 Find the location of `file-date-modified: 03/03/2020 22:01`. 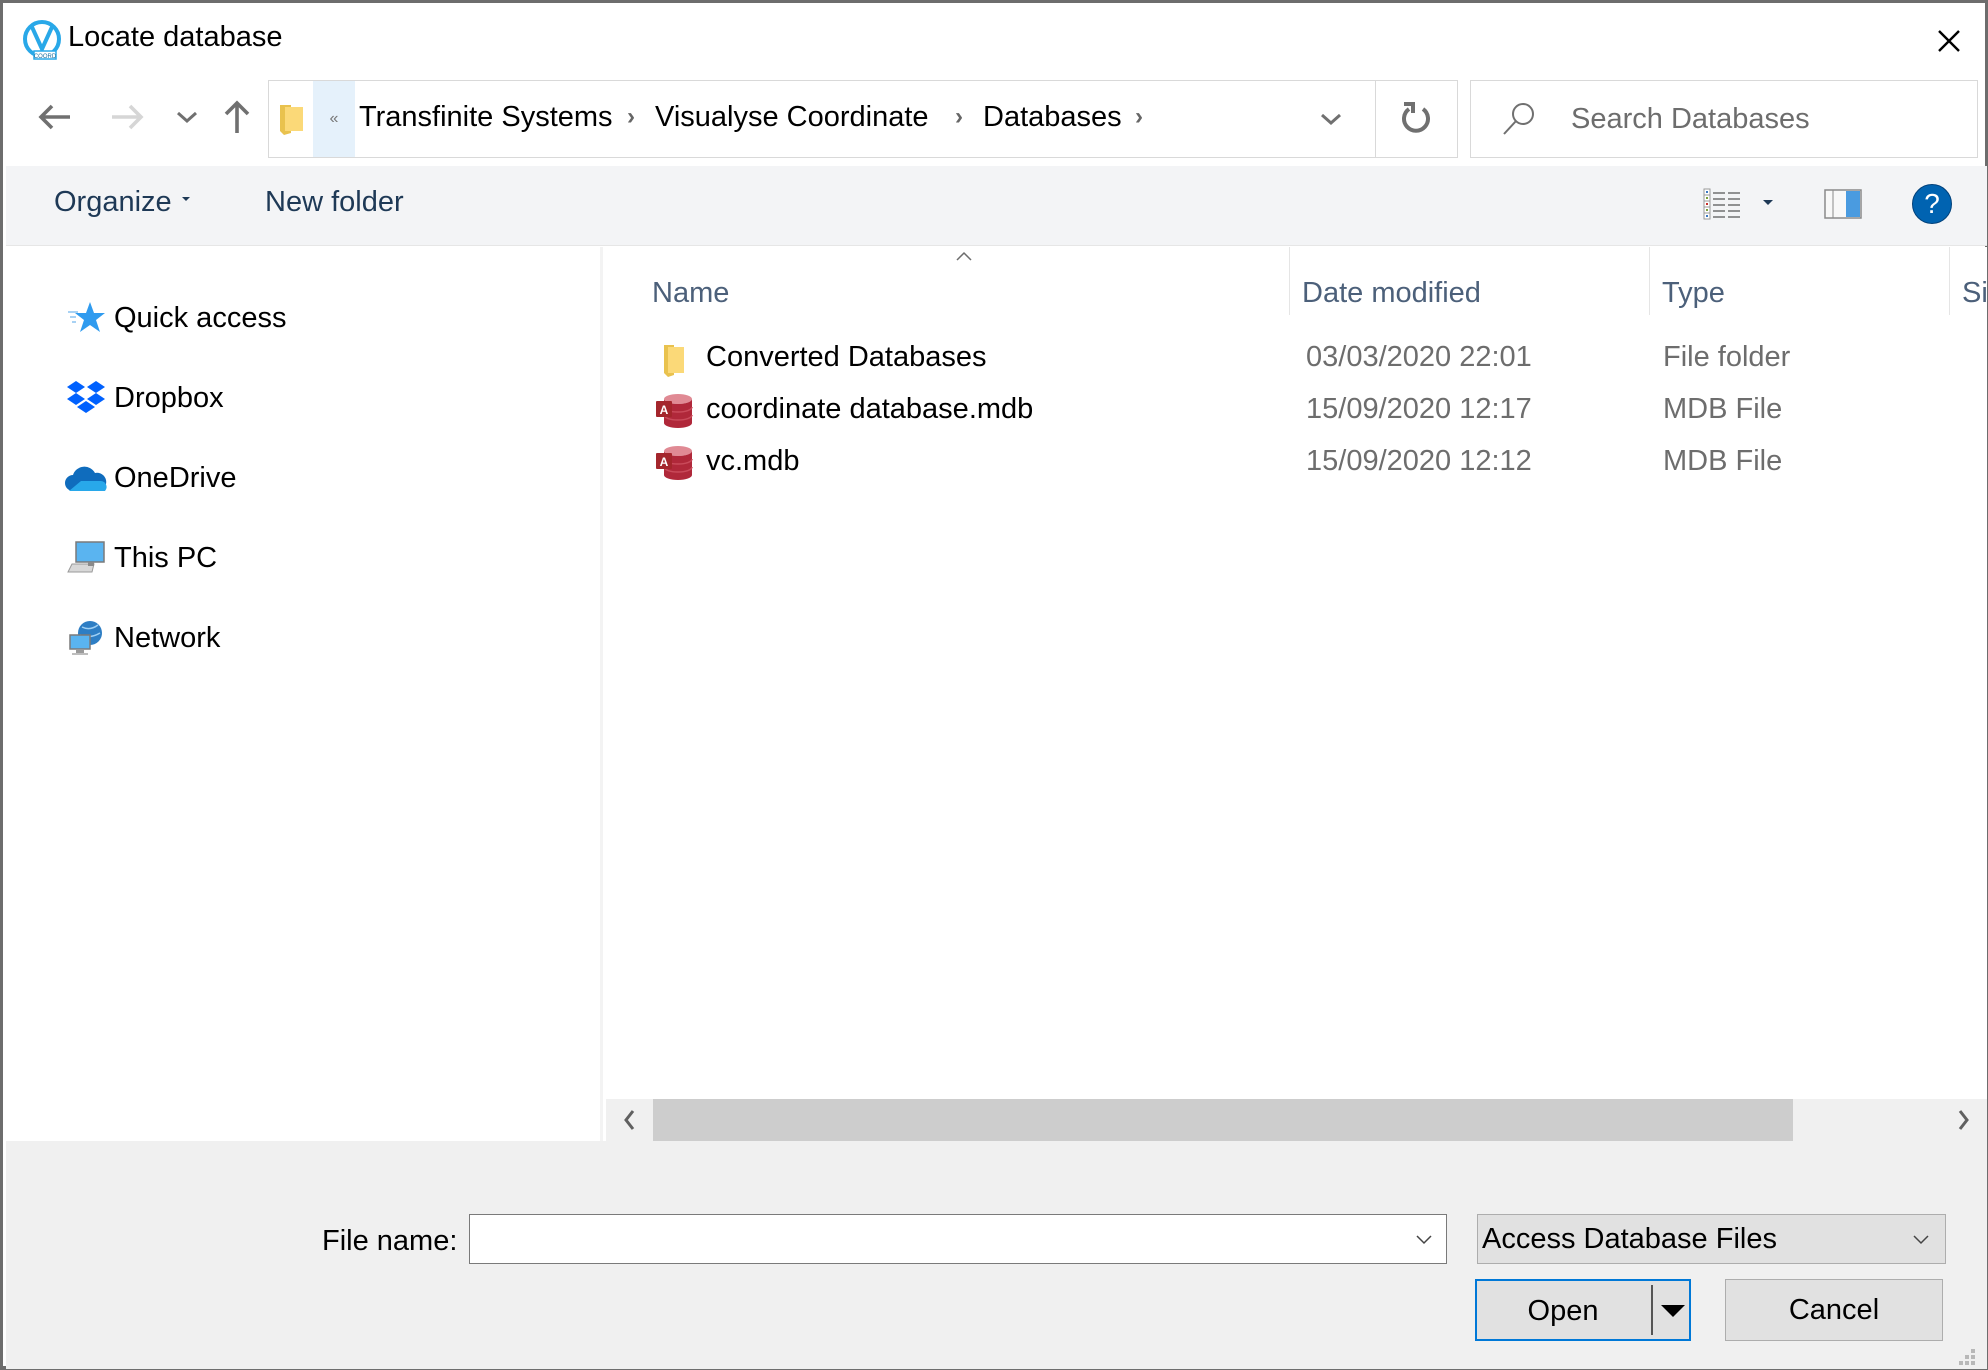

file-date-modified: 03/03/2020 22:01 is located at coordinates (1419, 357).